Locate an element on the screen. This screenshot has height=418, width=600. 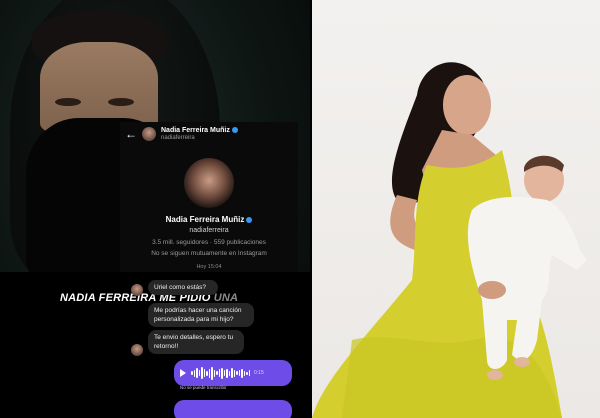
waveform is located at coordinates (220, 373).